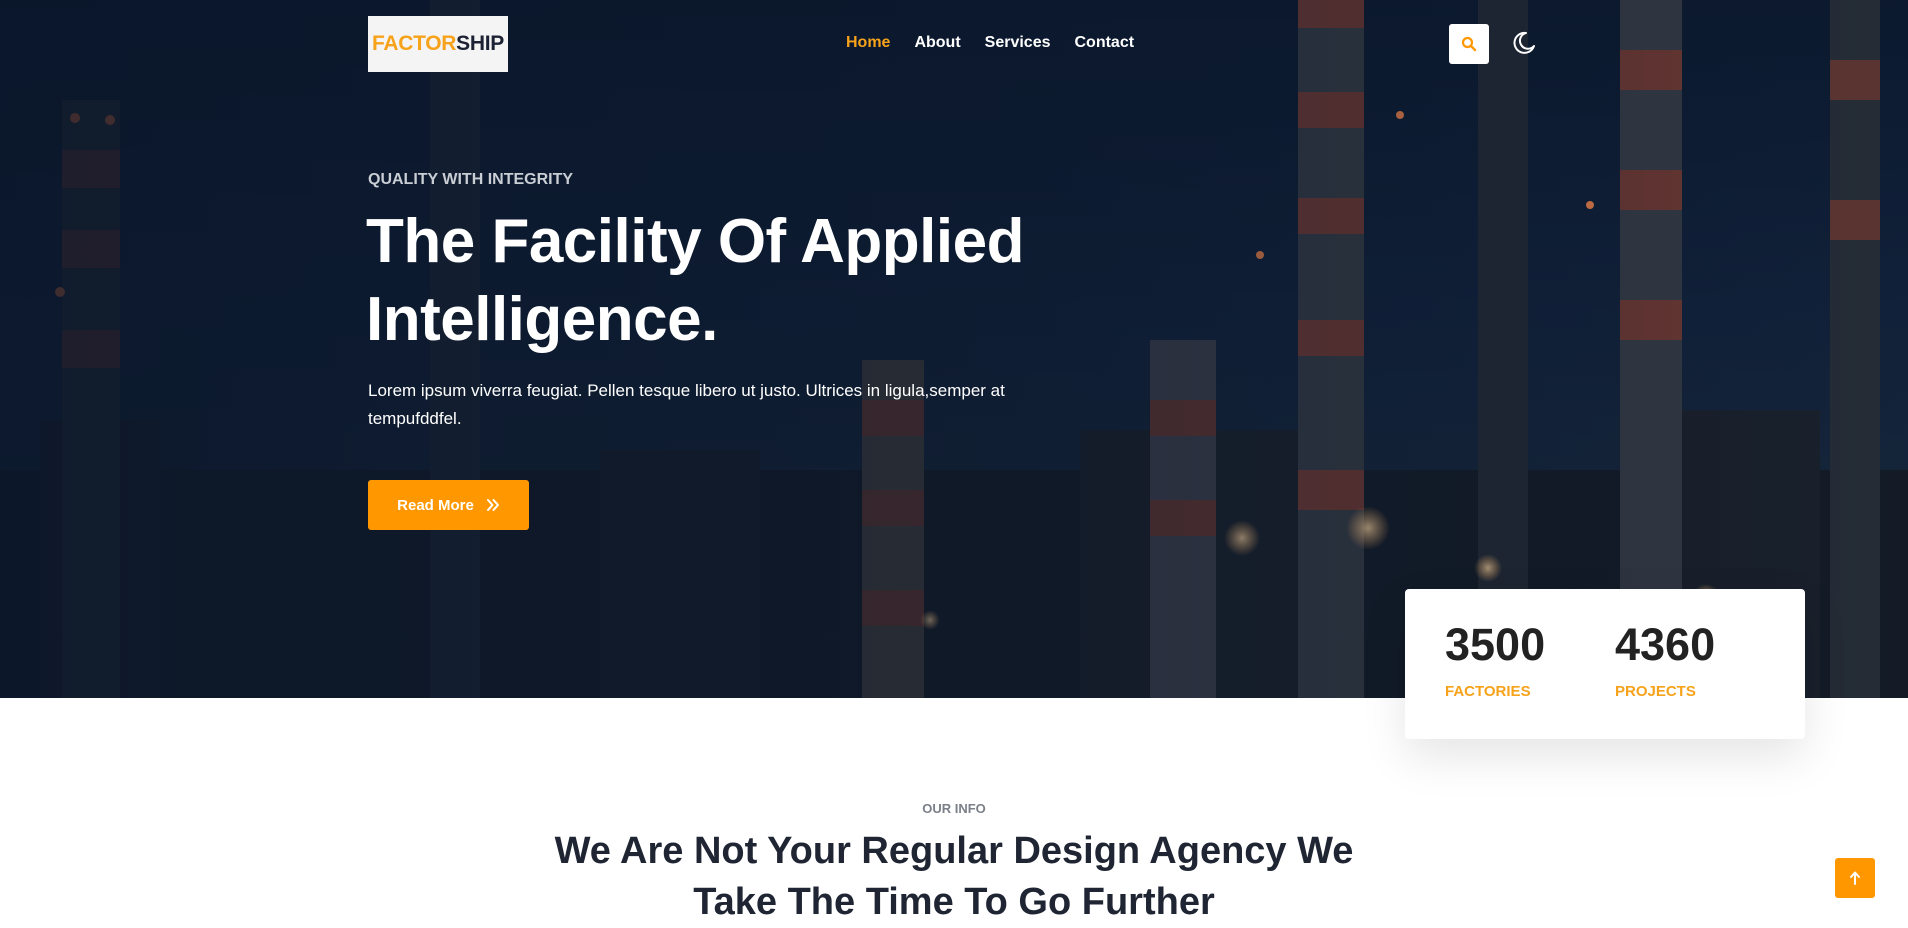 The image size is (1908, 928). I want to click on nav-item-about: About, so click(937, 43).